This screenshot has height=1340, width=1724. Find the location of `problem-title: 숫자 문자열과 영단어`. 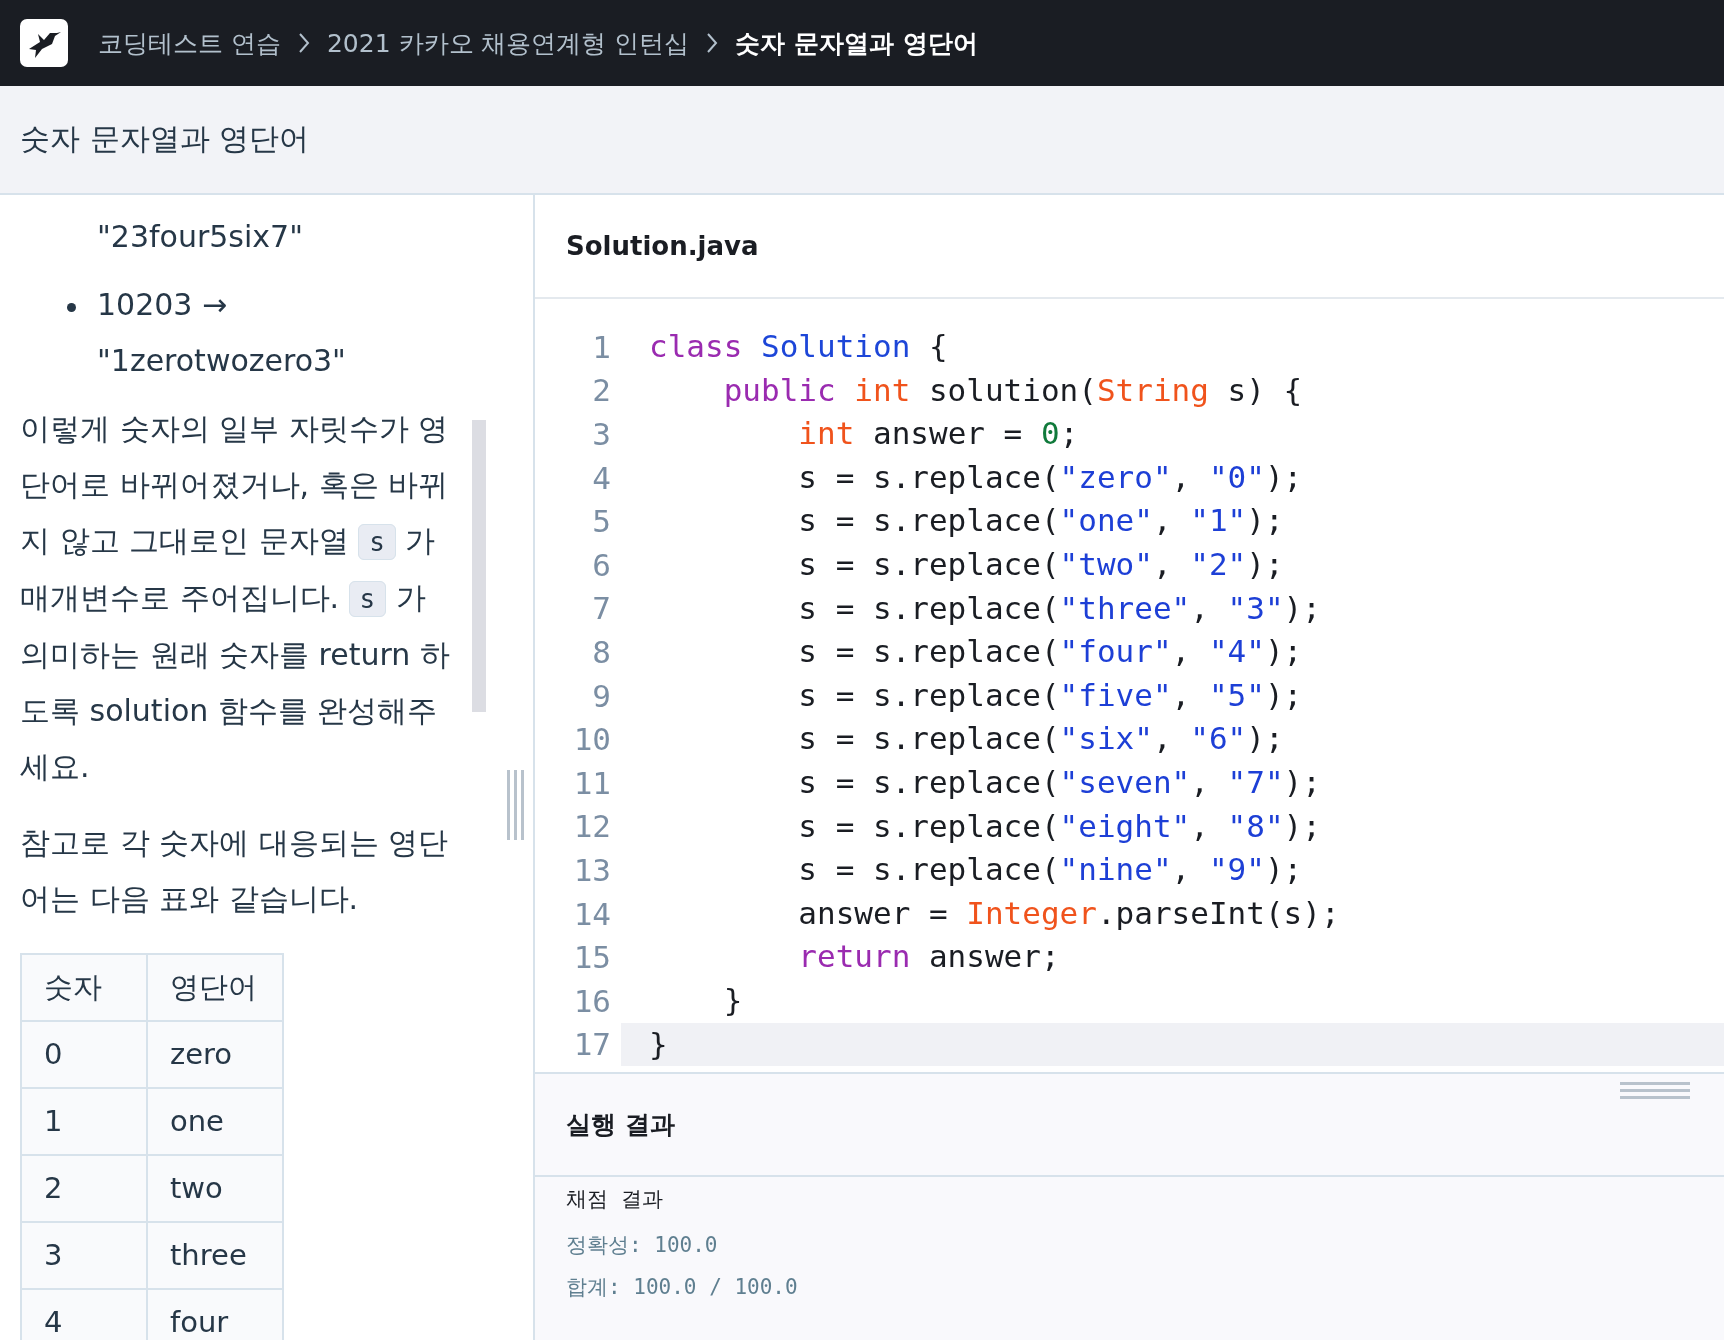

problem-title: 숫자 문자열과 영단어 is located at coordinates (165, 139).